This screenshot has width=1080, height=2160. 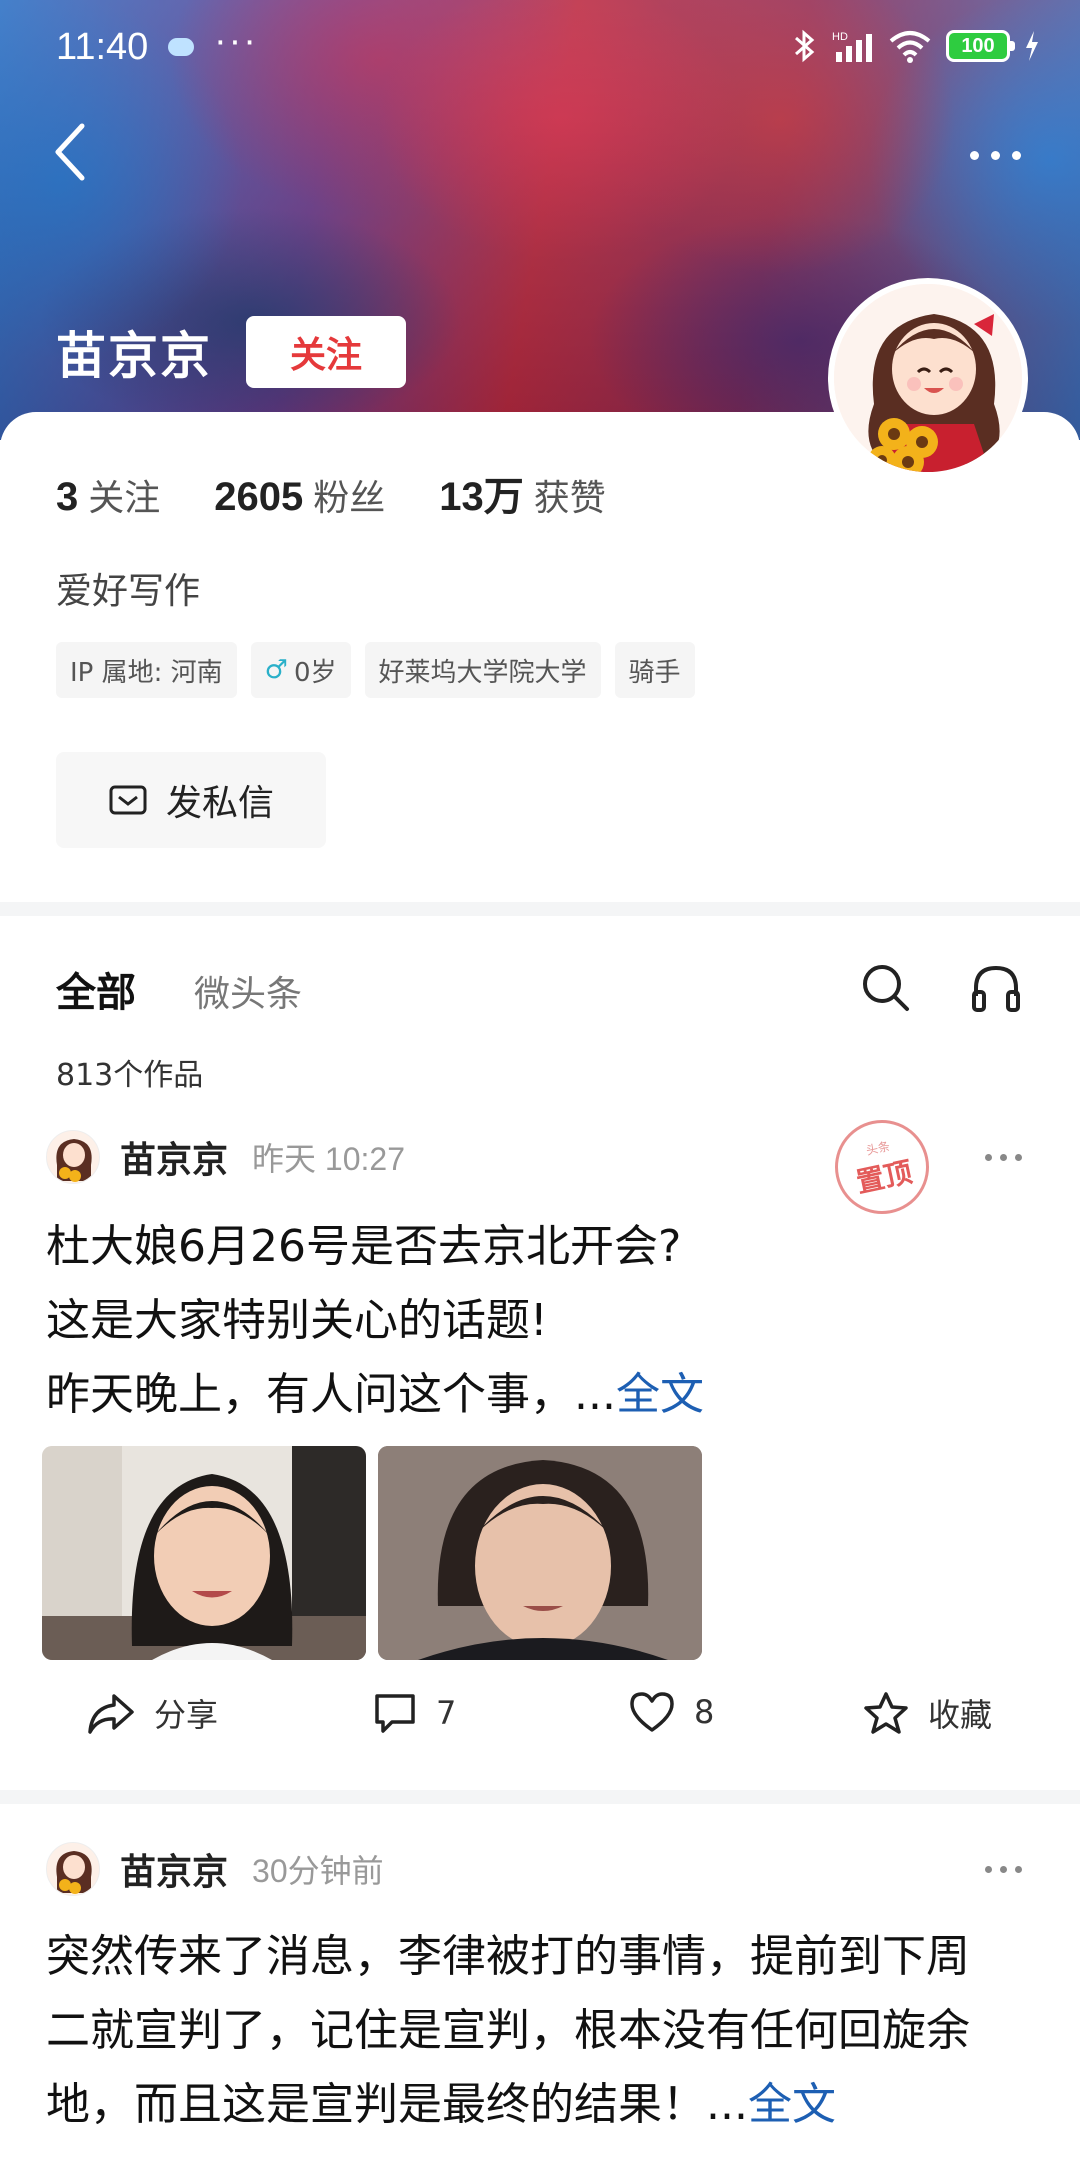 I want to click on pinned-stamp-label: 置顶, so click(x=884, y=1176).